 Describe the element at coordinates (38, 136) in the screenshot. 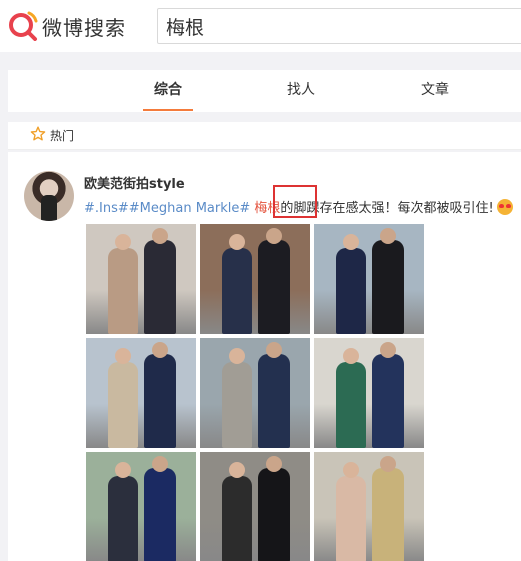

I see `star-icon` at that location.